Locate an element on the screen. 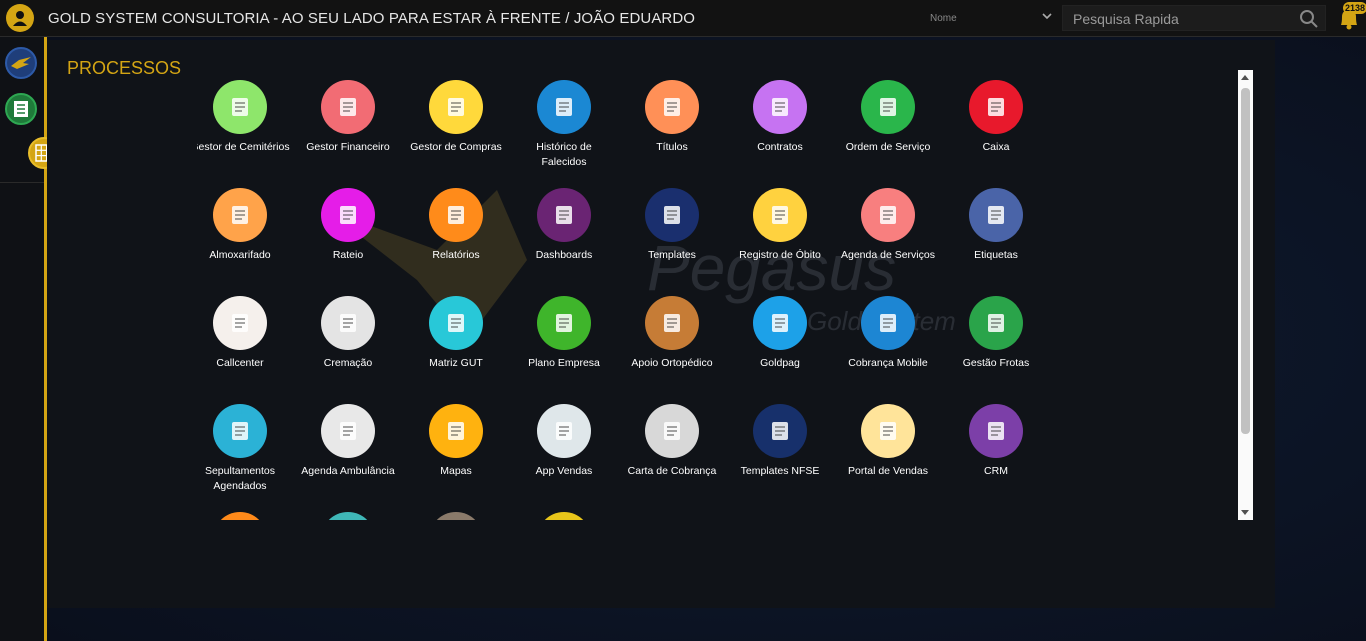 This screenshot has height=641, width=1366. scroll-up-arrow is located at coordinates (1245, 77).